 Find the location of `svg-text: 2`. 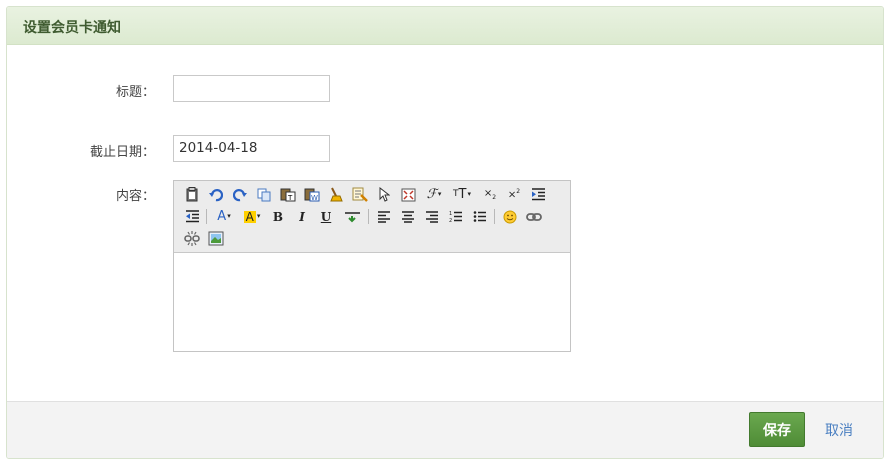

svg-text: 2 is located at coordinates (450, 220).